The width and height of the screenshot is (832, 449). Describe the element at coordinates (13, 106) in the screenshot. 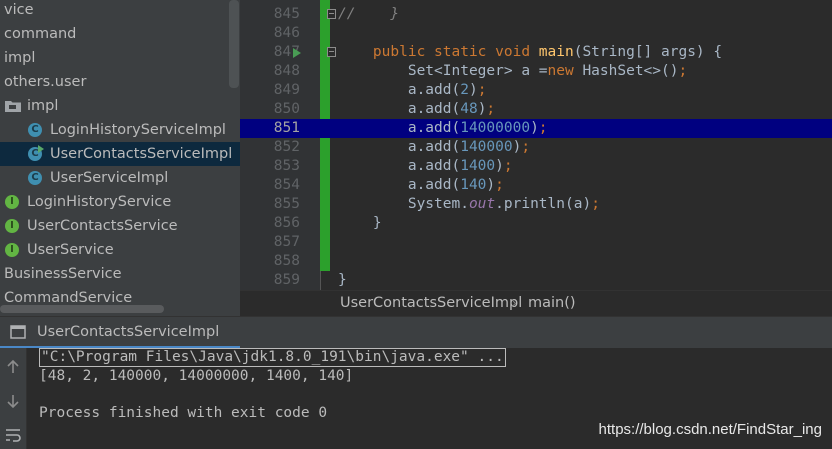

I see `folder-icon` at that location.